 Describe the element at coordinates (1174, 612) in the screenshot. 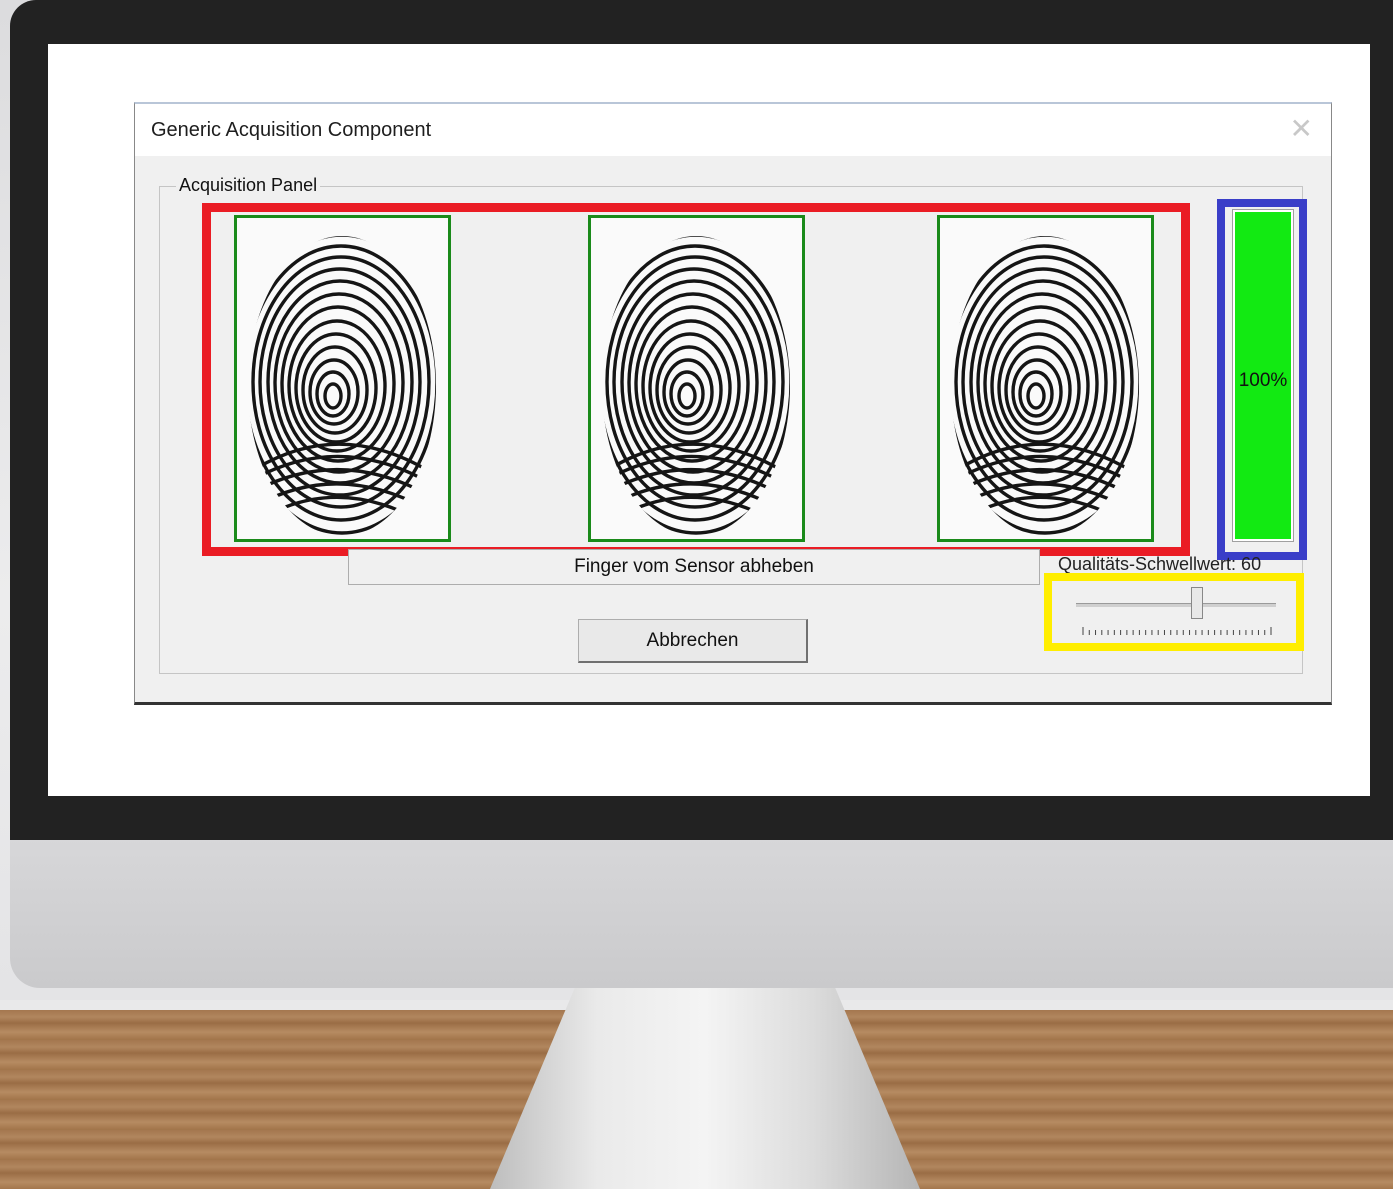

I see `slider-highlight-frame` at that location.